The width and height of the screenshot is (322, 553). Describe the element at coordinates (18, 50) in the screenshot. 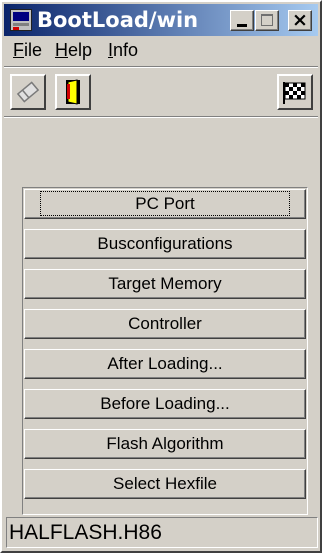

I see `menu-file-mnemonic: F` at that location.